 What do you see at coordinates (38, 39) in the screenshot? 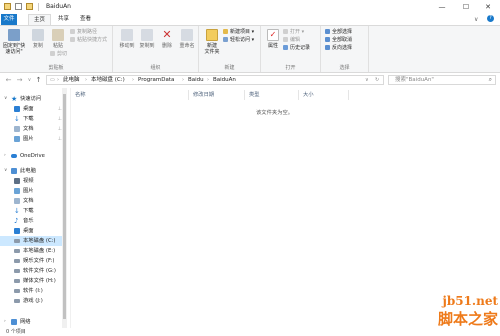
I see `copy-button: 复制` at bounding box center [38, 39].